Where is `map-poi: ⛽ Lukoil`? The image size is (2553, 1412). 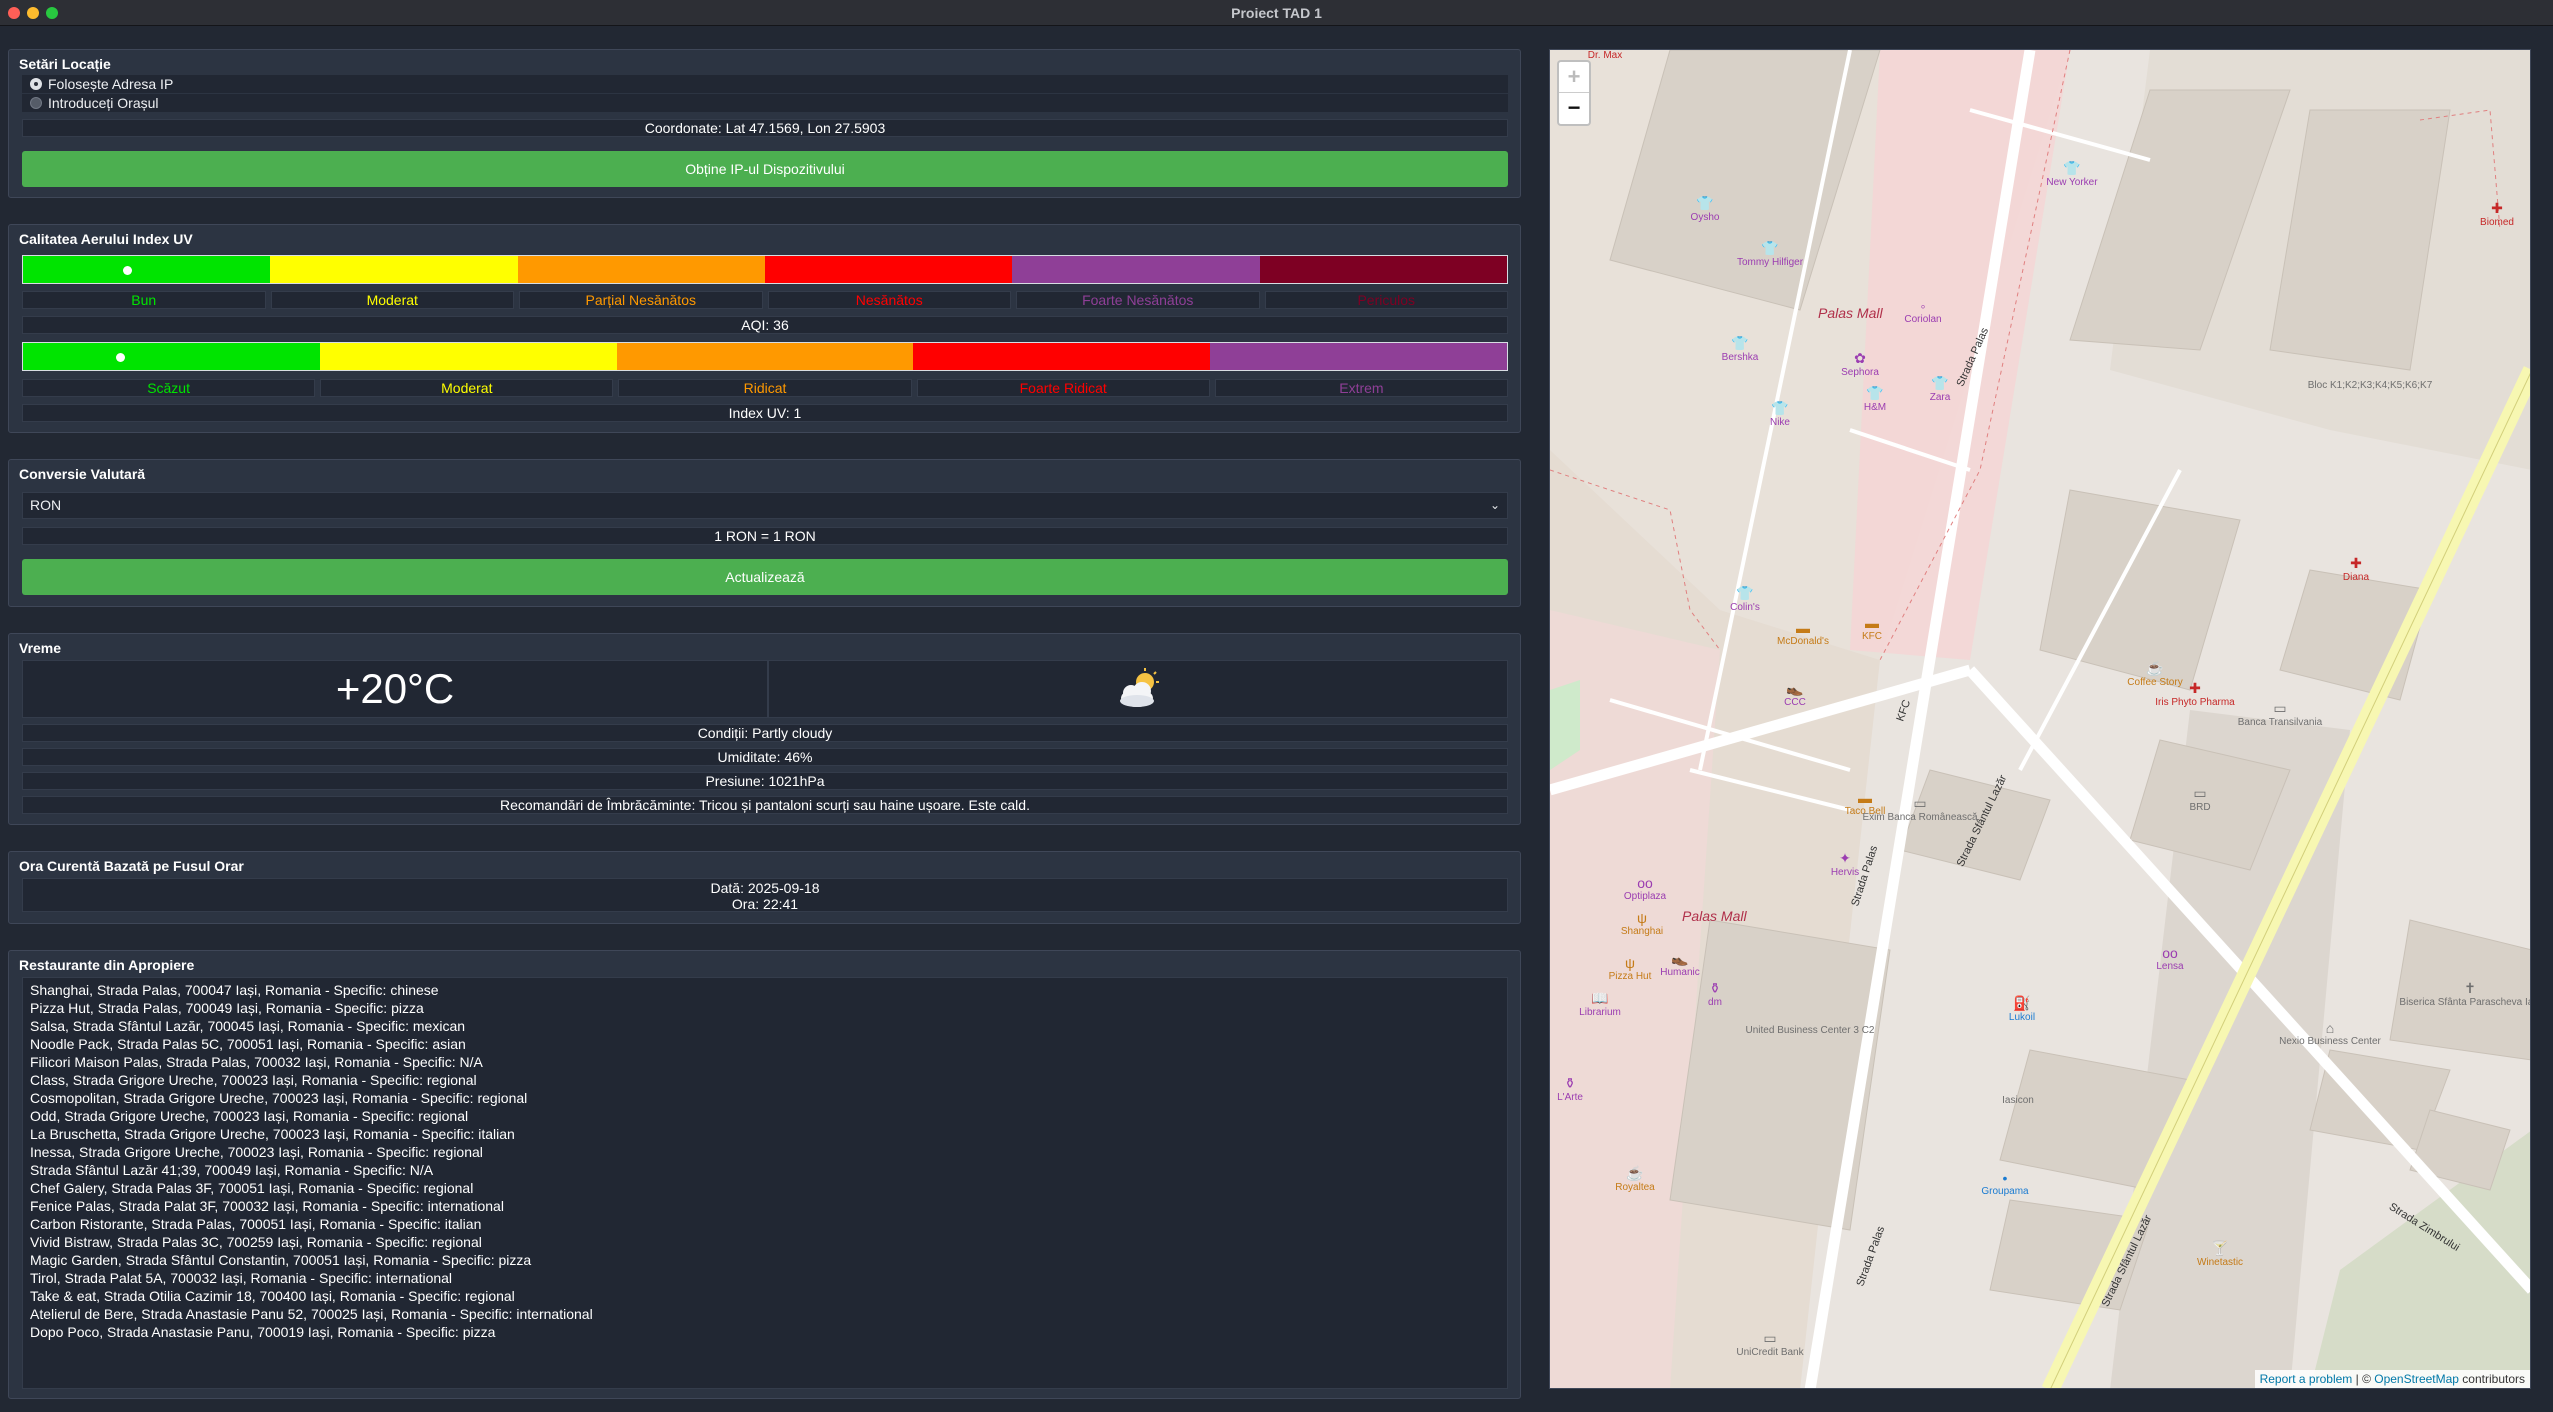 map-poi: ⛽ Lukoil is located at coordinates (2022, 1009).